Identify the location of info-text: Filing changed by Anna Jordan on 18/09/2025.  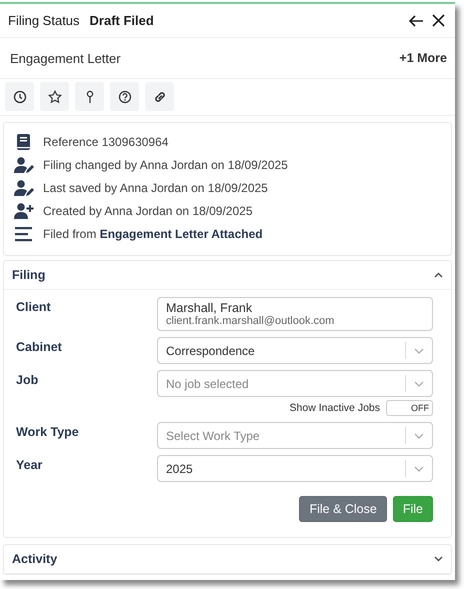
(165, 165).